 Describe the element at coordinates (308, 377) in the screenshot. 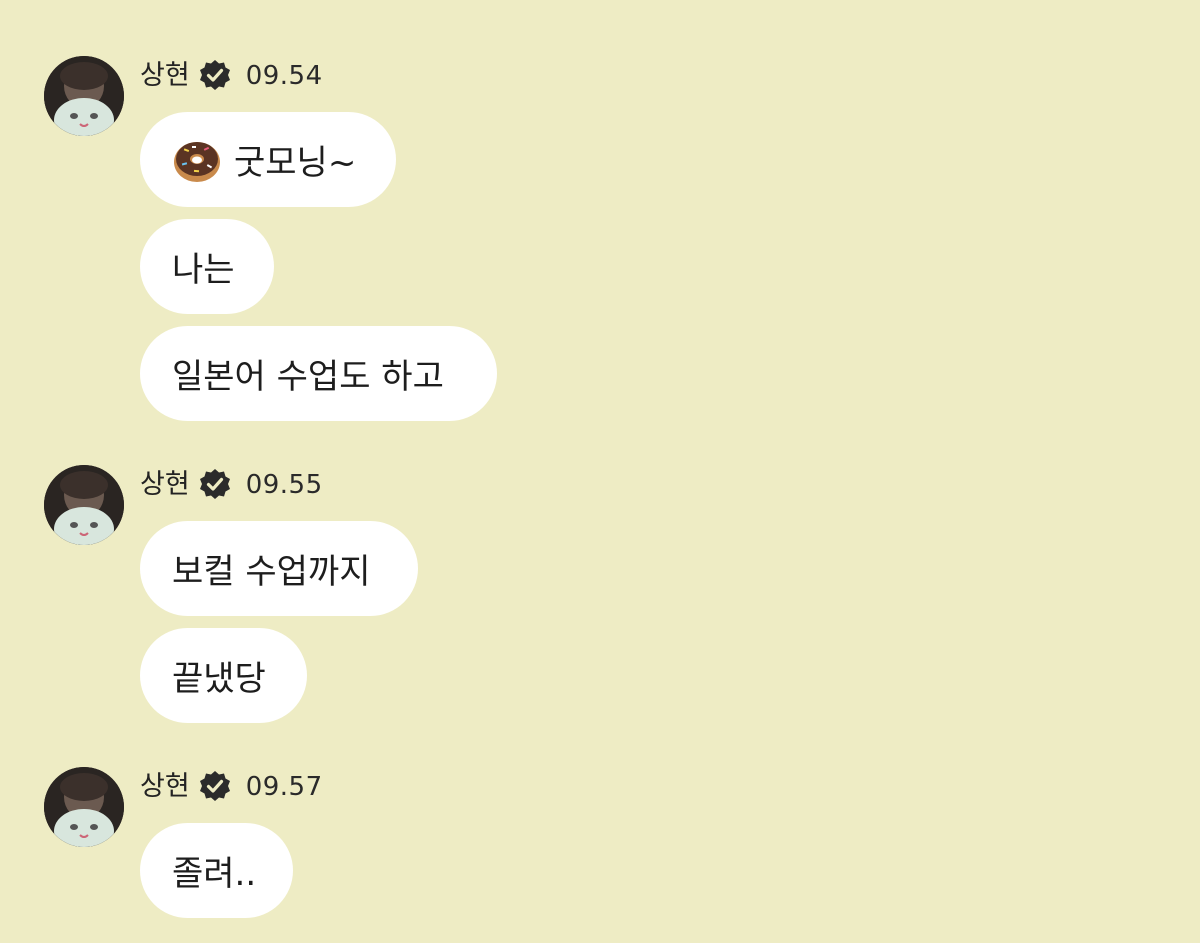

I see `message-text: 일본어 수업도 하고` at that location.